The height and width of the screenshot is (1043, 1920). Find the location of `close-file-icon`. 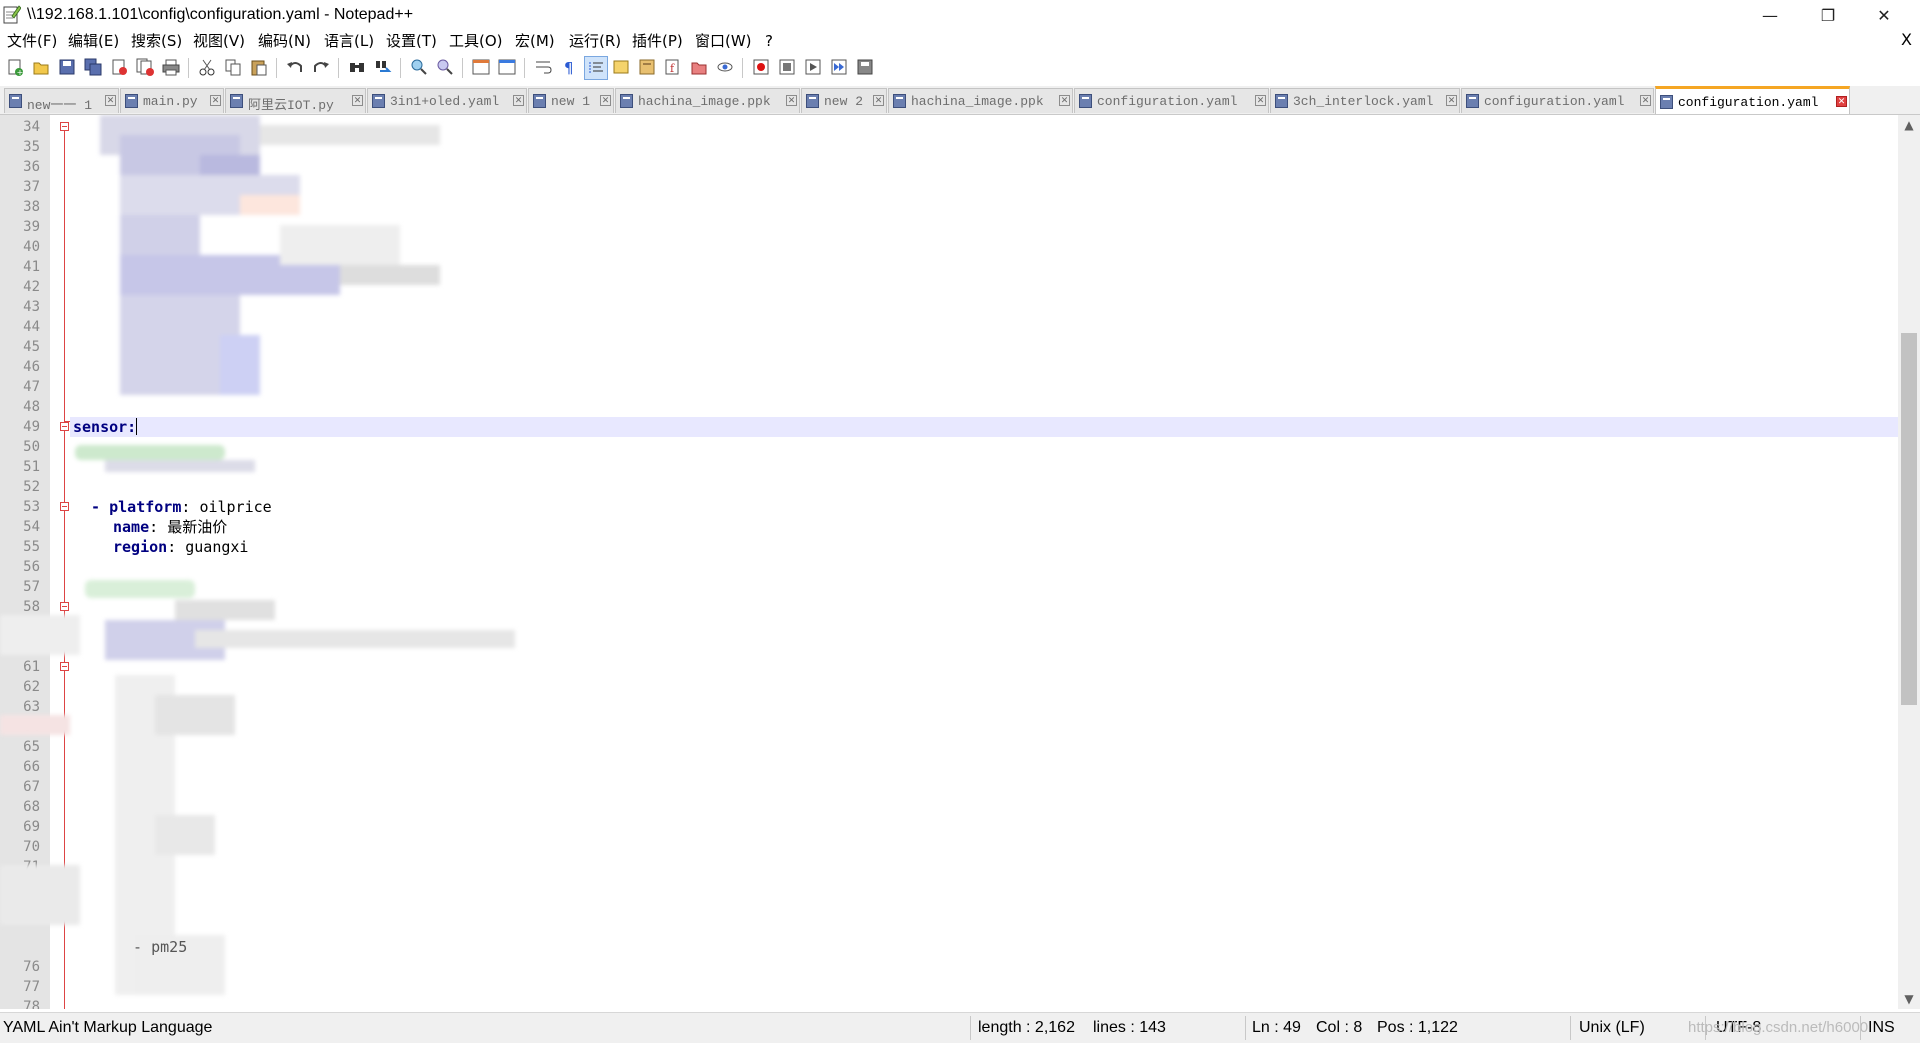

close-file-icon is located at coordinates (119, 67).